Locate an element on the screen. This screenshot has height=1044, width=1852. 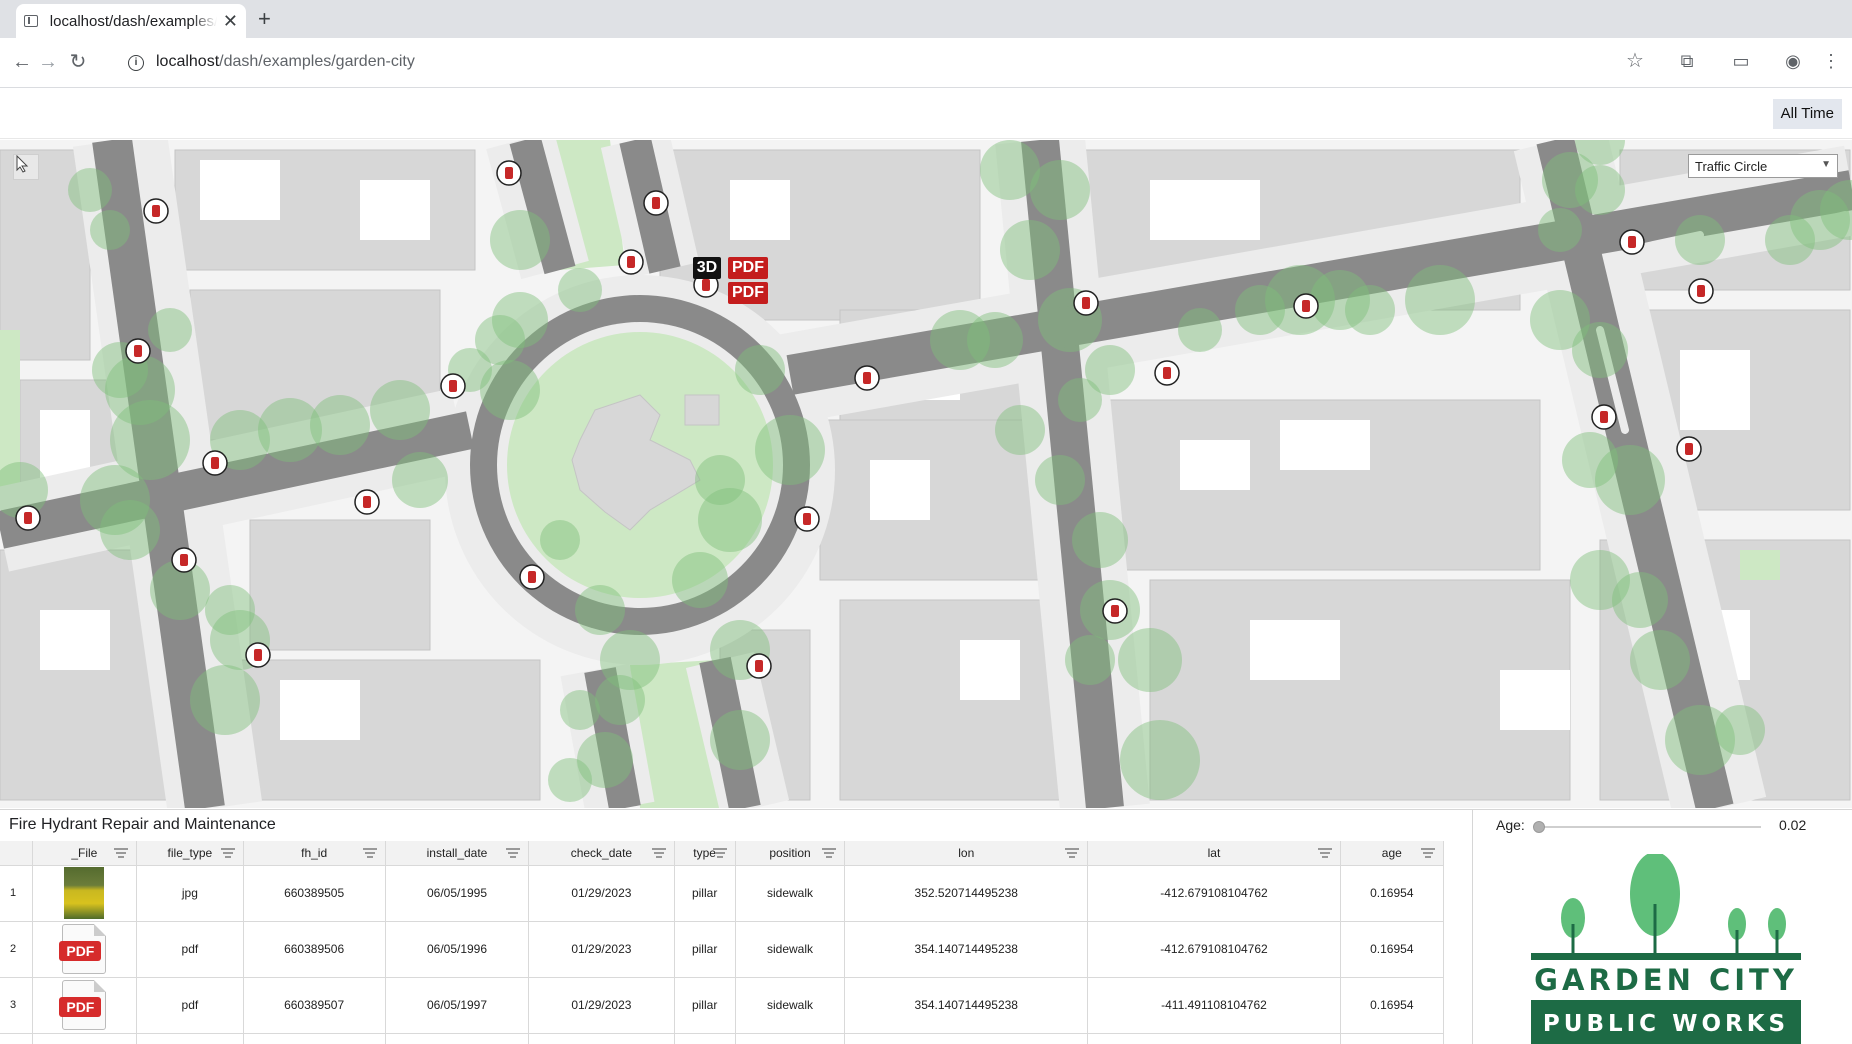
cell: 06/05/1997 is located at coordinates (457, 1005).